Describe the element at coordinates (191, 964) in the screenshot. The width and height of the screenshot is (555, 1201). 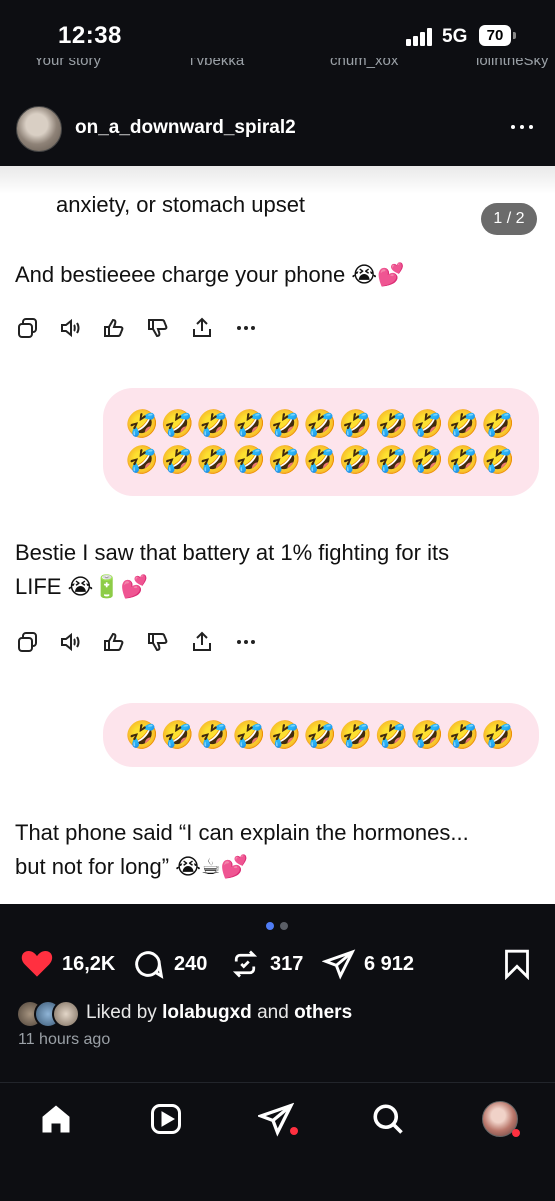
I see `comment-count: 240` at that location.